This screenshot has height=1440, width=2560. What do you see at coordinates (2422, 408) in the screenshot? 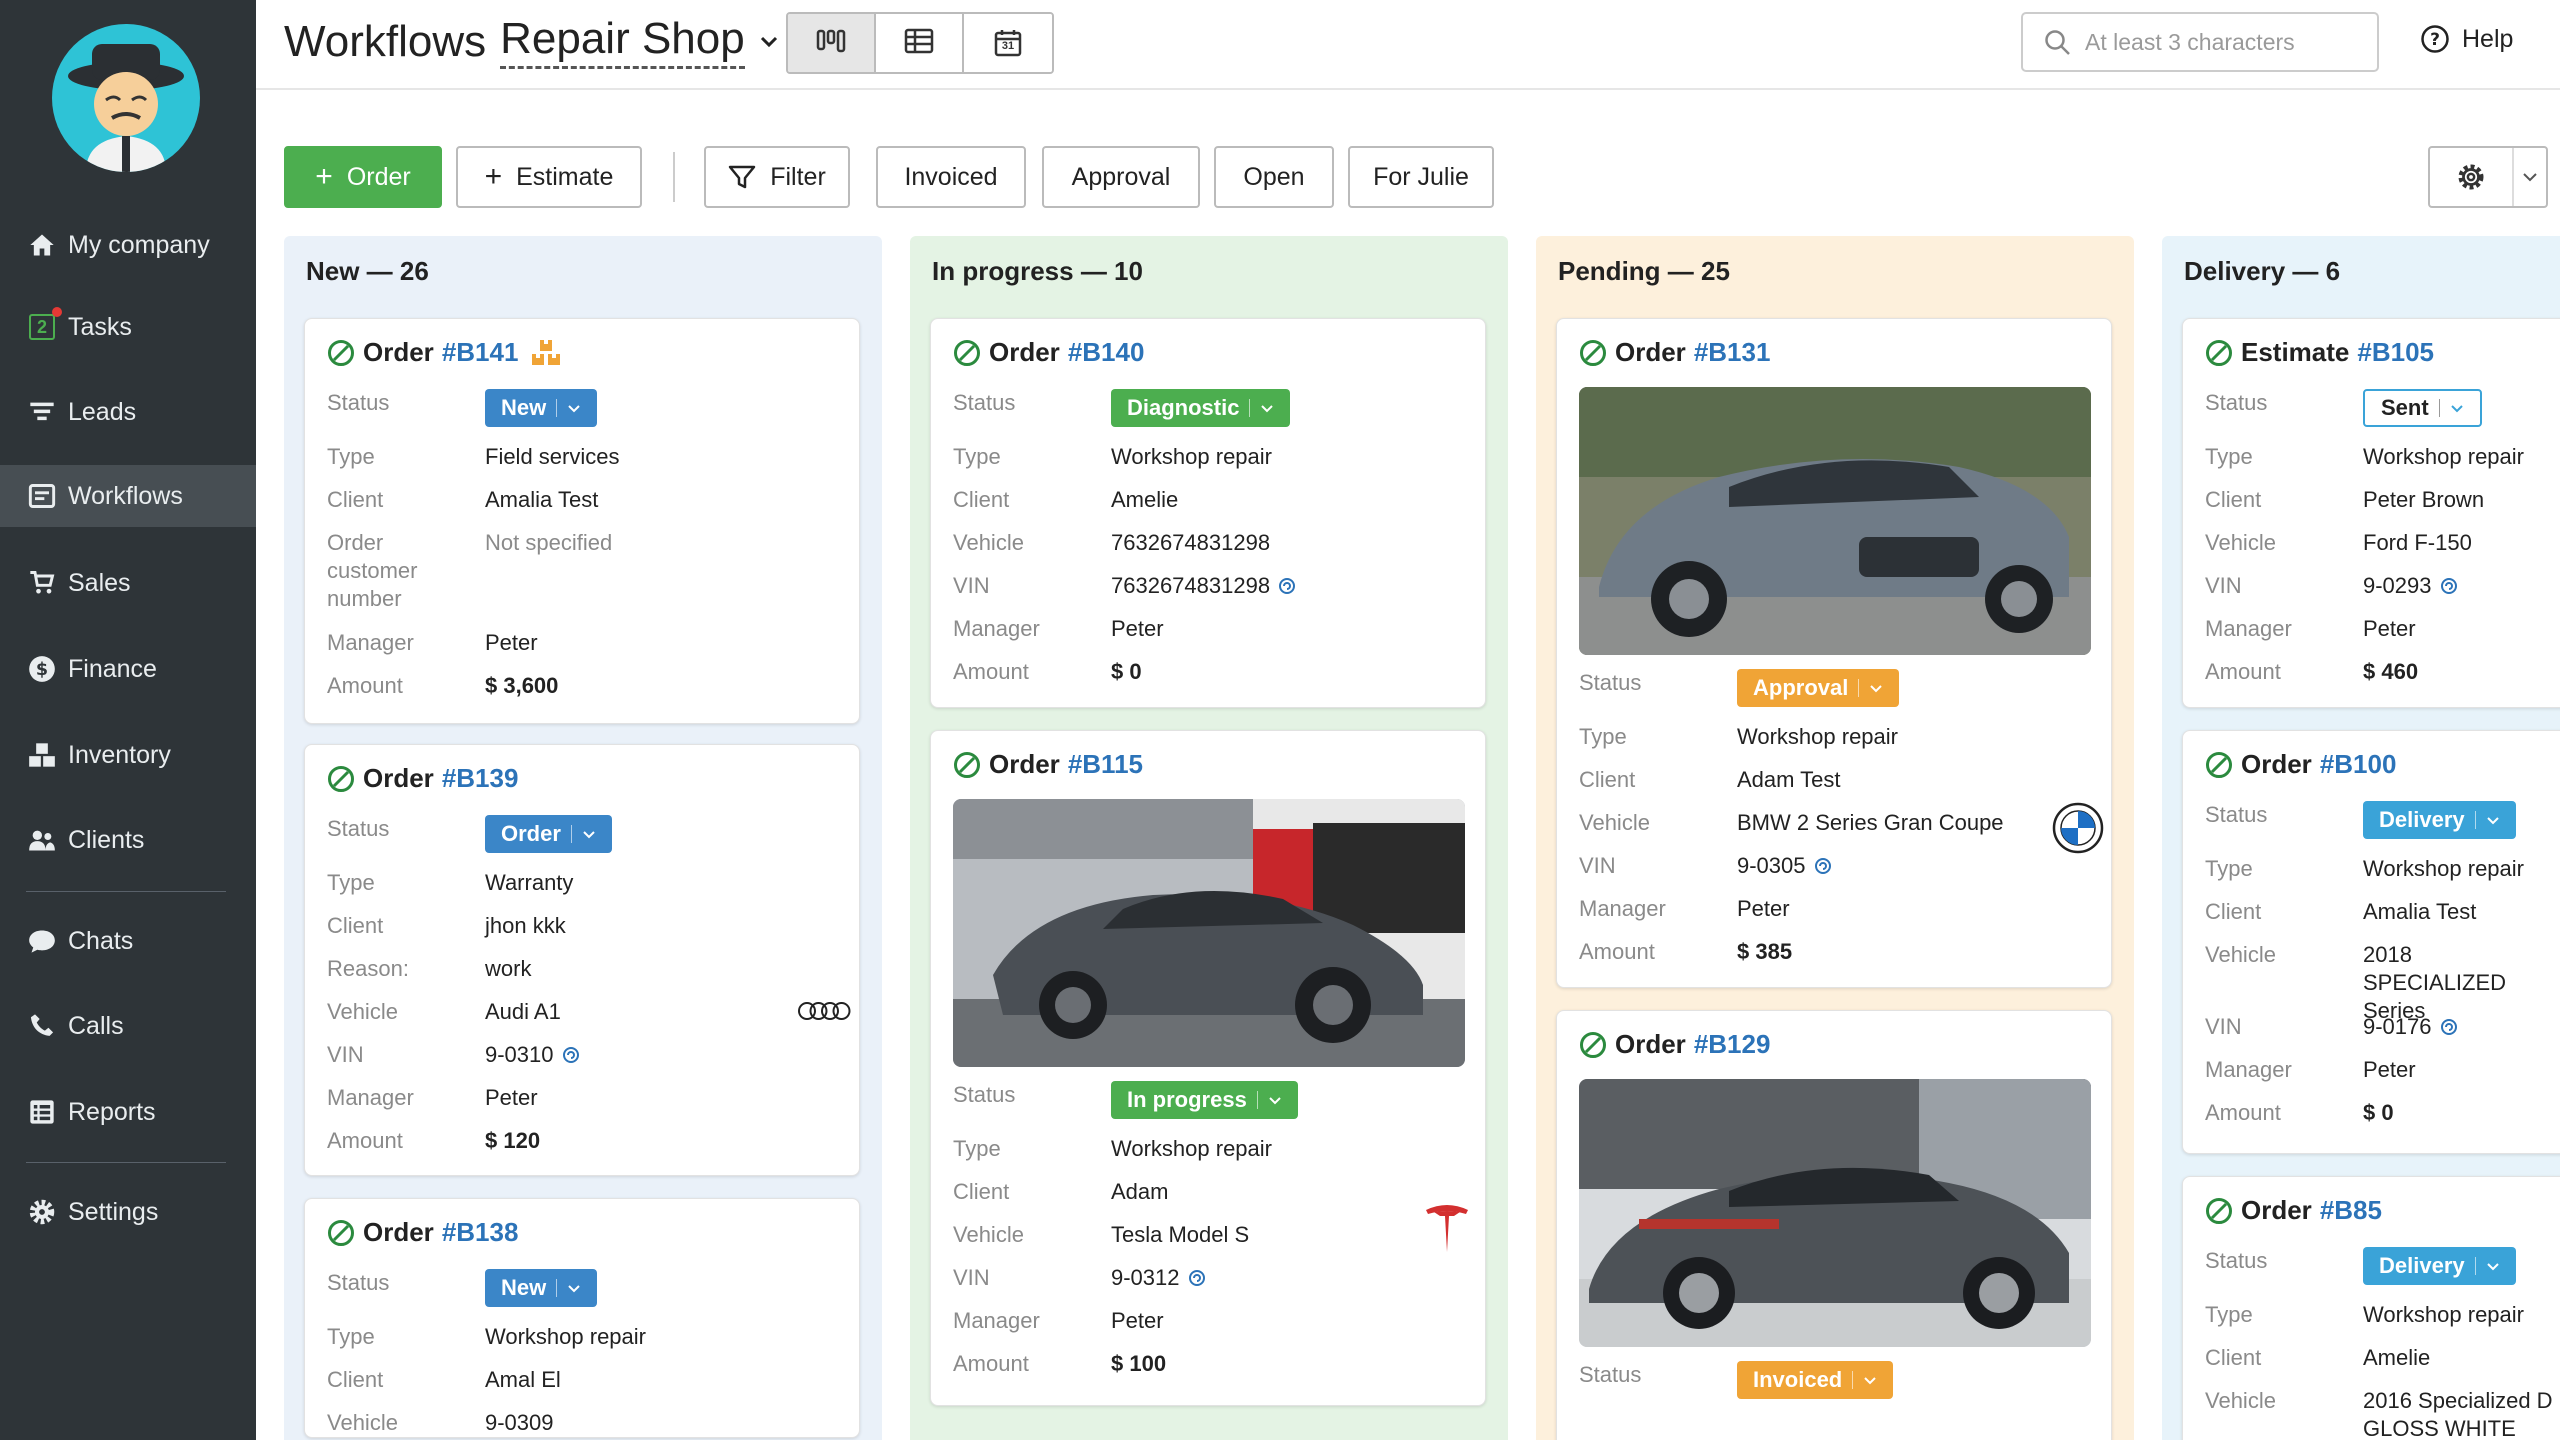
I see `status-dropdown: Sent` at bounding box center [2422, 408].